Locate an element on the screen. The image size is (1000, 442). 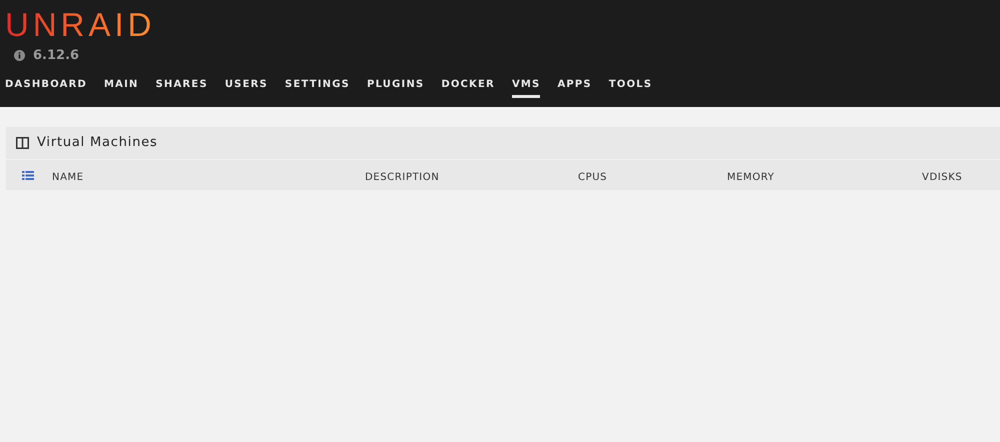
info-icon is located at coordinates (19, 56).